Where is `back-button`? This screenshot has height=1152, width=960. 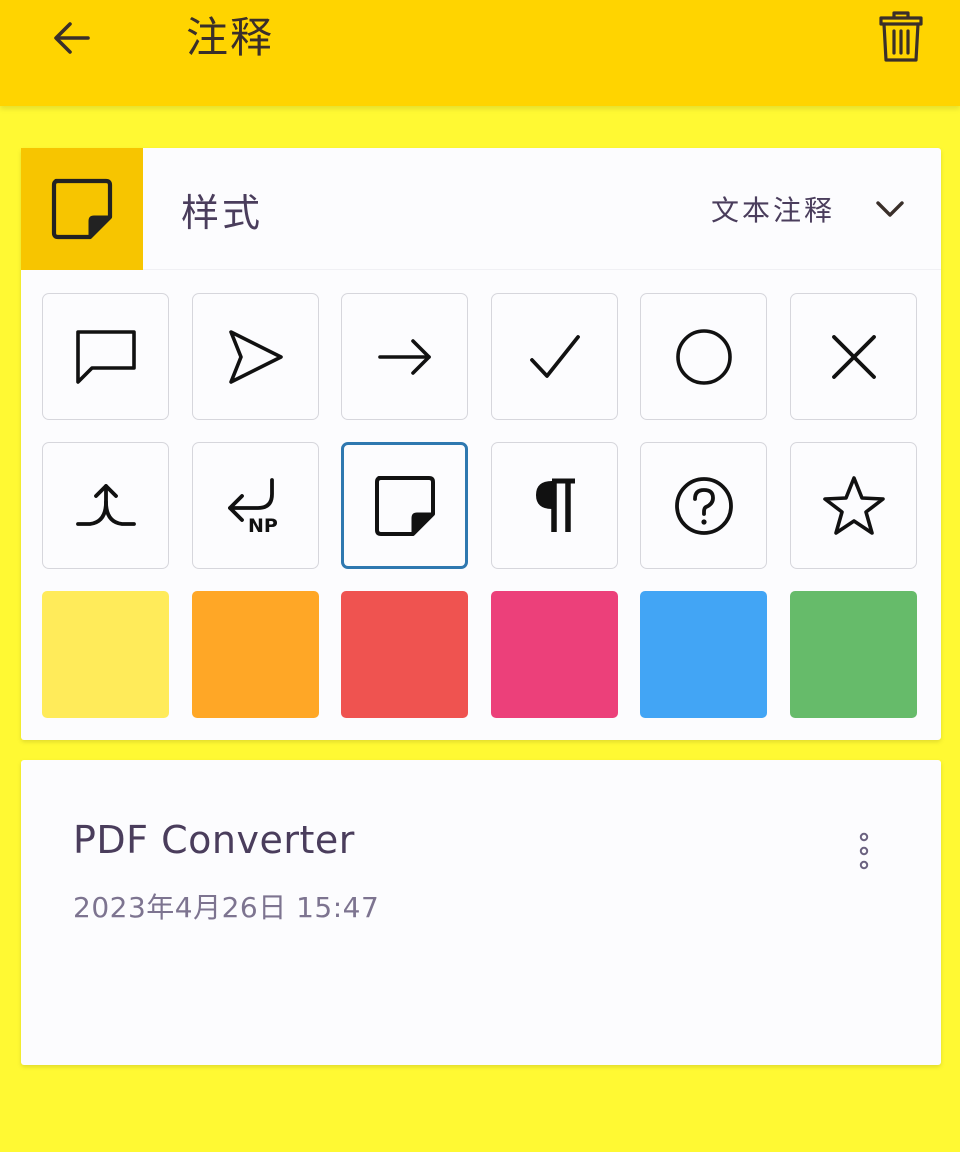
back-button is located at coordinates (72, 38).